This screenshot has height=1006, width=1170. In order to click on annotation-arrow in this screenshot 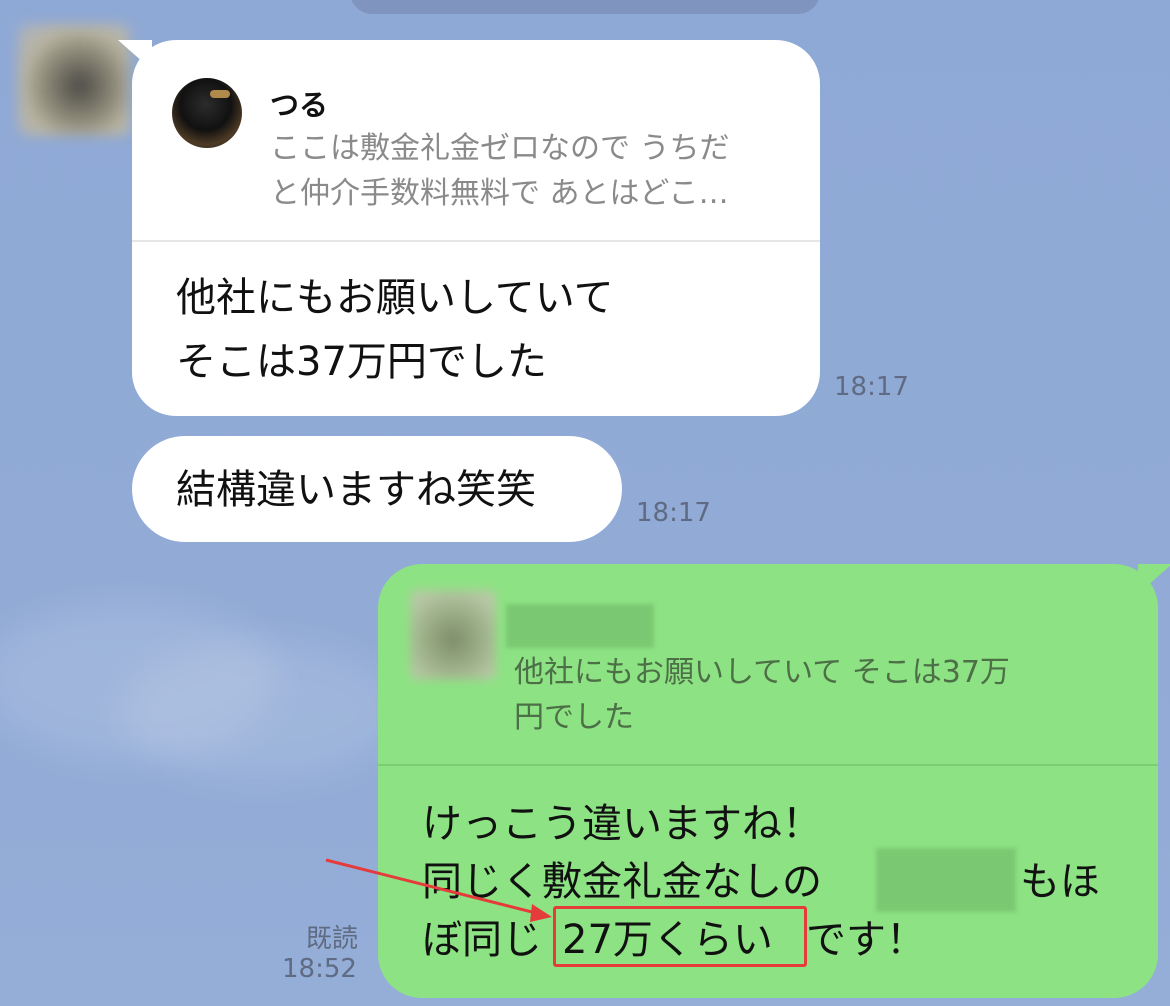, I will do `click(438, 890)`.